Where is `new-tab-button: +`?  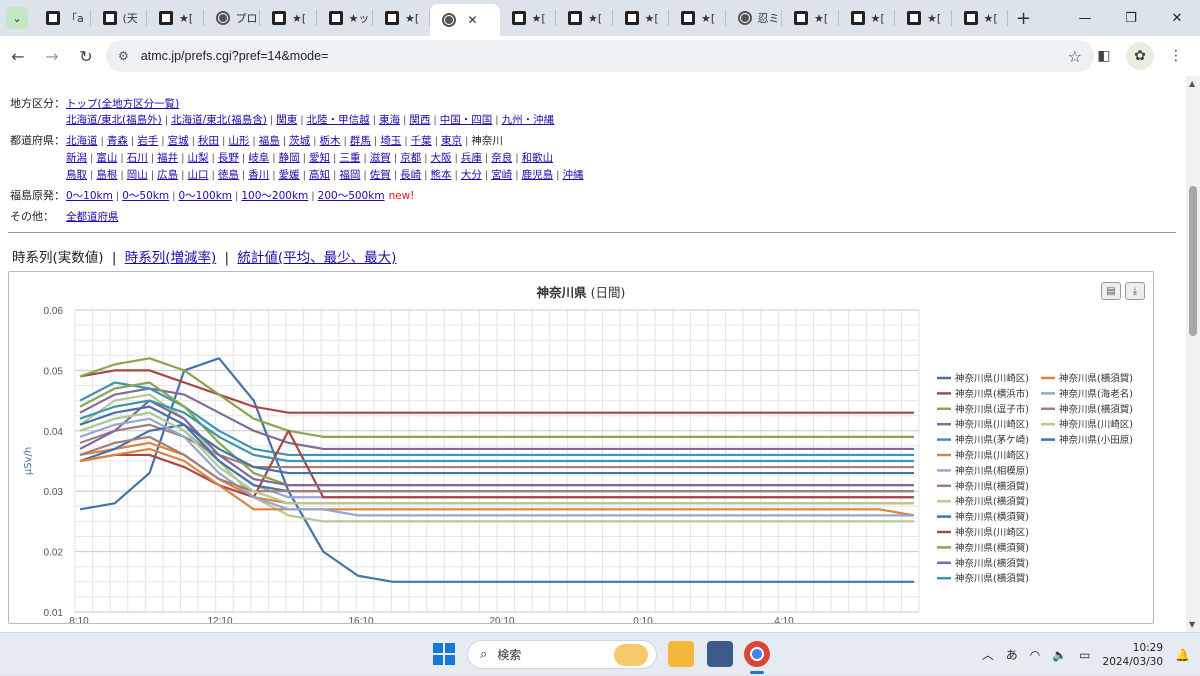
new-tab-button: + is located at coordinates (1026, 18).